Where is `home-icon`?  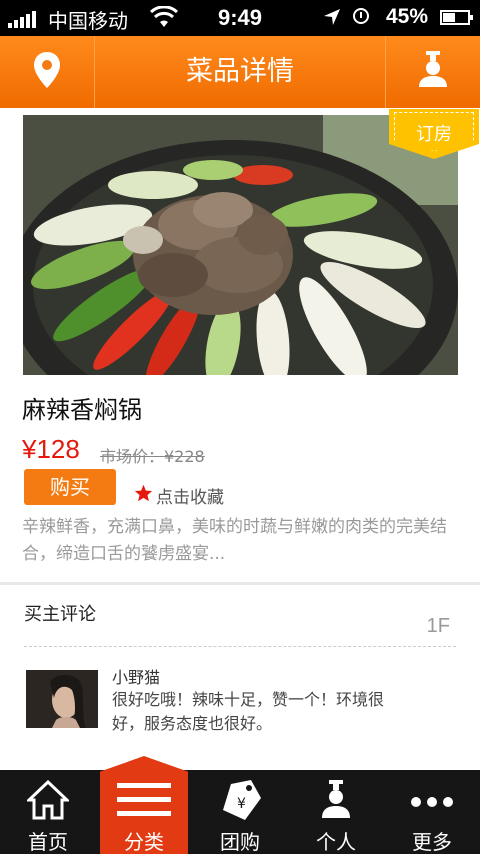
home-icon is located at coordinates (48, 801).